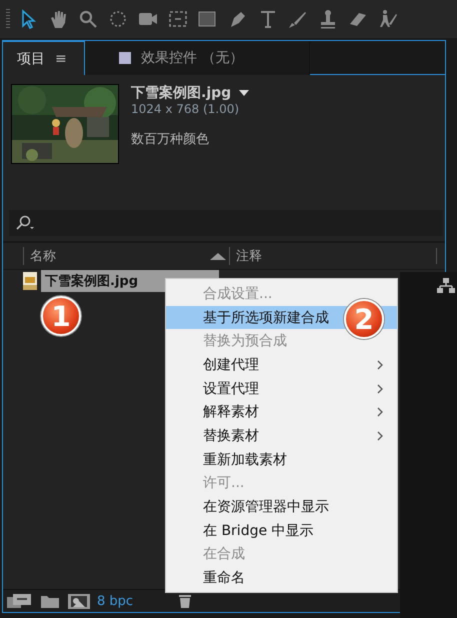  Describe the element at coordinates (281, 460) in the screenshot. I see `menu-item: 重新加载素材` at that location.